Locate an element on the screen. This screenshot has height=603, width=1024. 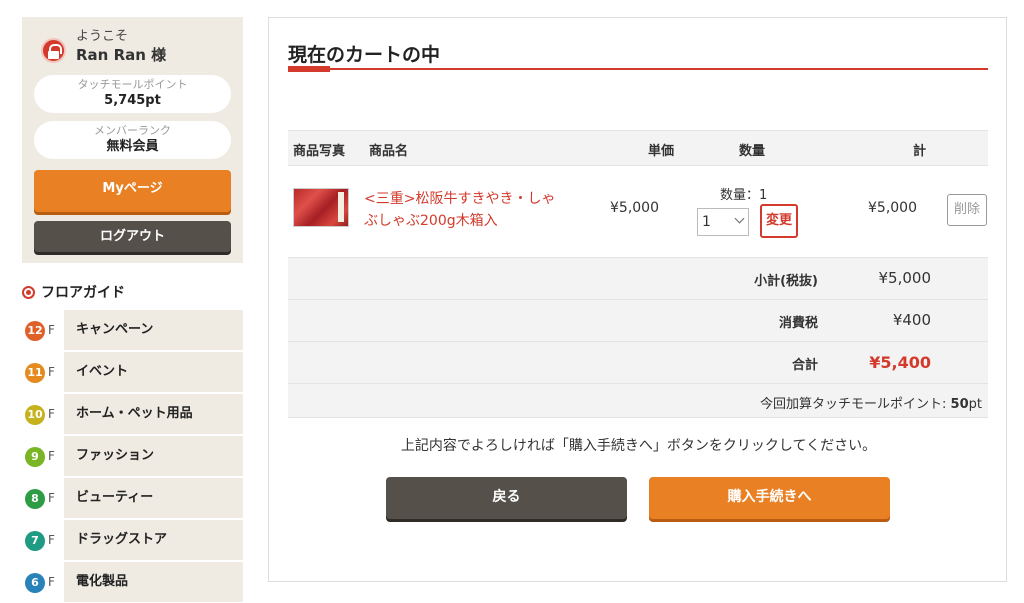
title-accent is located at coordinates (309, 69).